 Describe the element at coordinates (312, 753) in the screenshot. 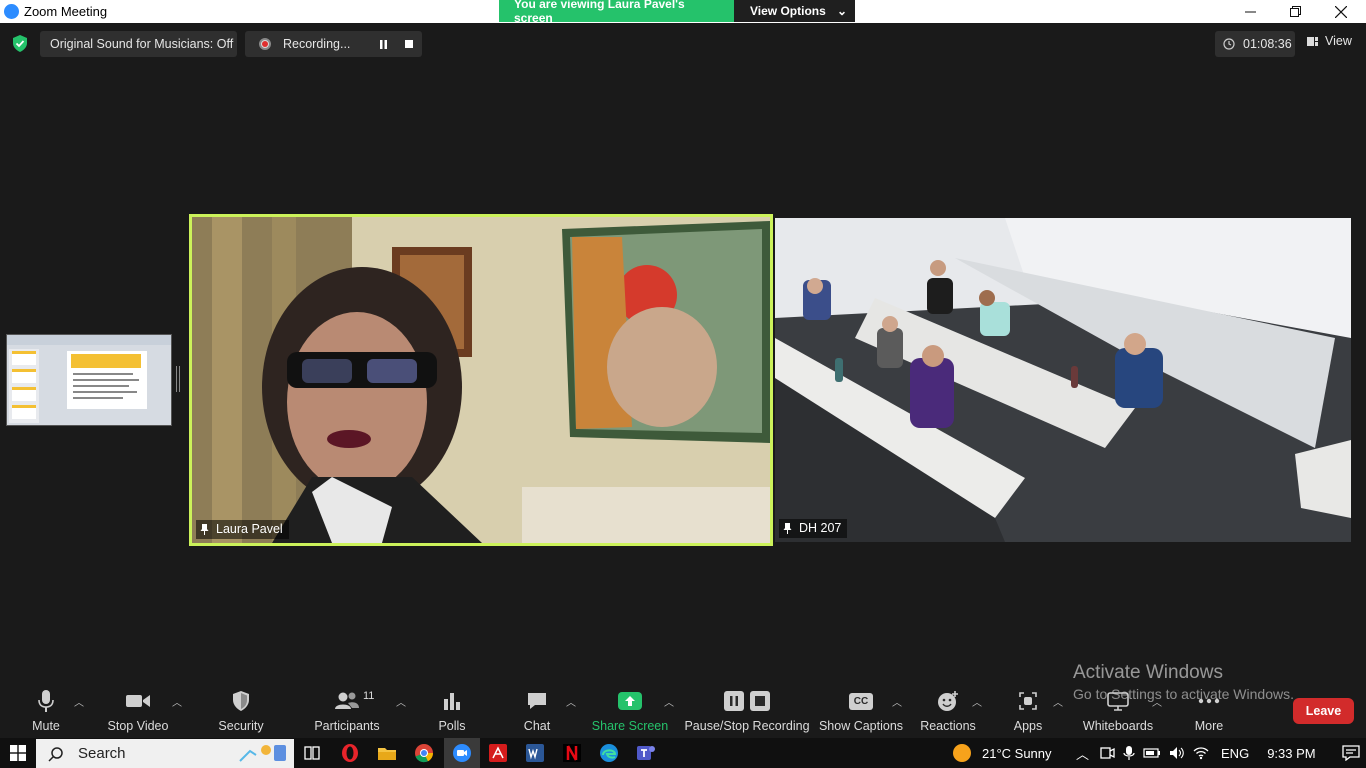

I see `task-view-icon` at that location.